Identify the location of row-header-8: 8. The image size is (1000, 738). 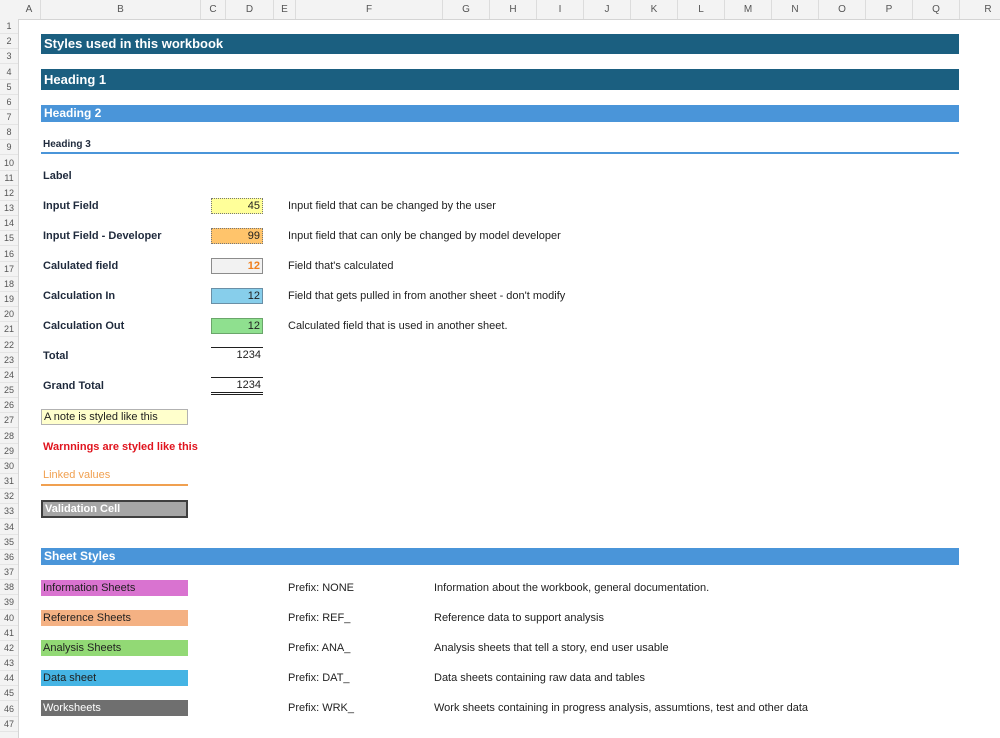
(9, 133).